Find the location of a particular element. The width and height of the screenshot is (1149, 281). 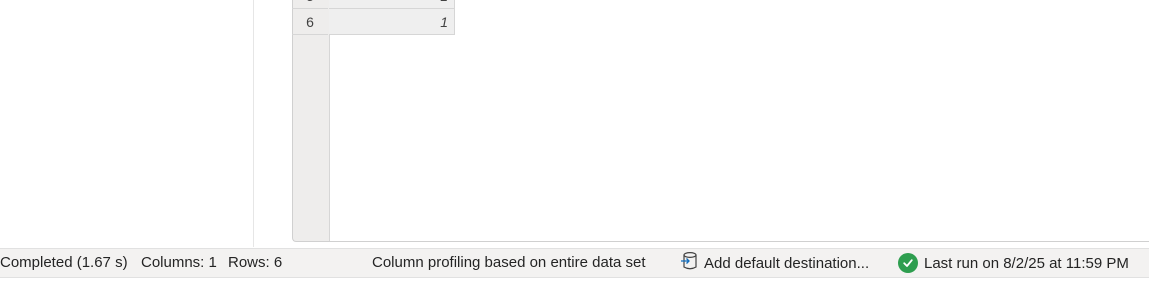

grid-divider is located at coordinates (738, 241).